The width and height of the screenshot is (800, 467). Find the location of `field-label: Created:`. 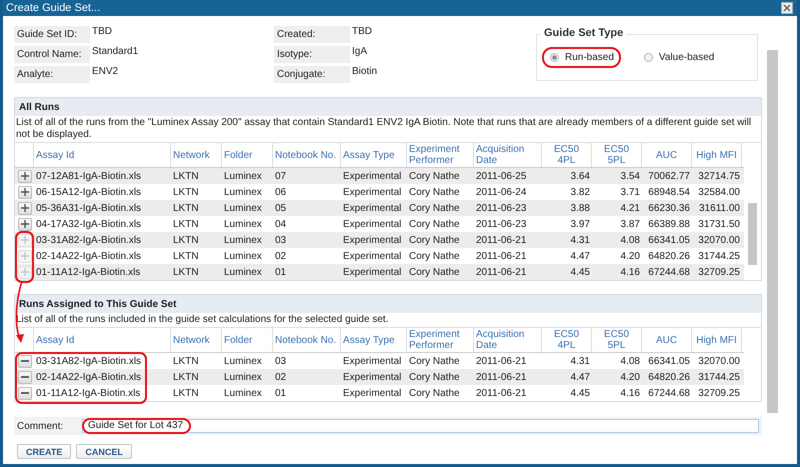

field-label: Created: is located at coordinates (312, 34).